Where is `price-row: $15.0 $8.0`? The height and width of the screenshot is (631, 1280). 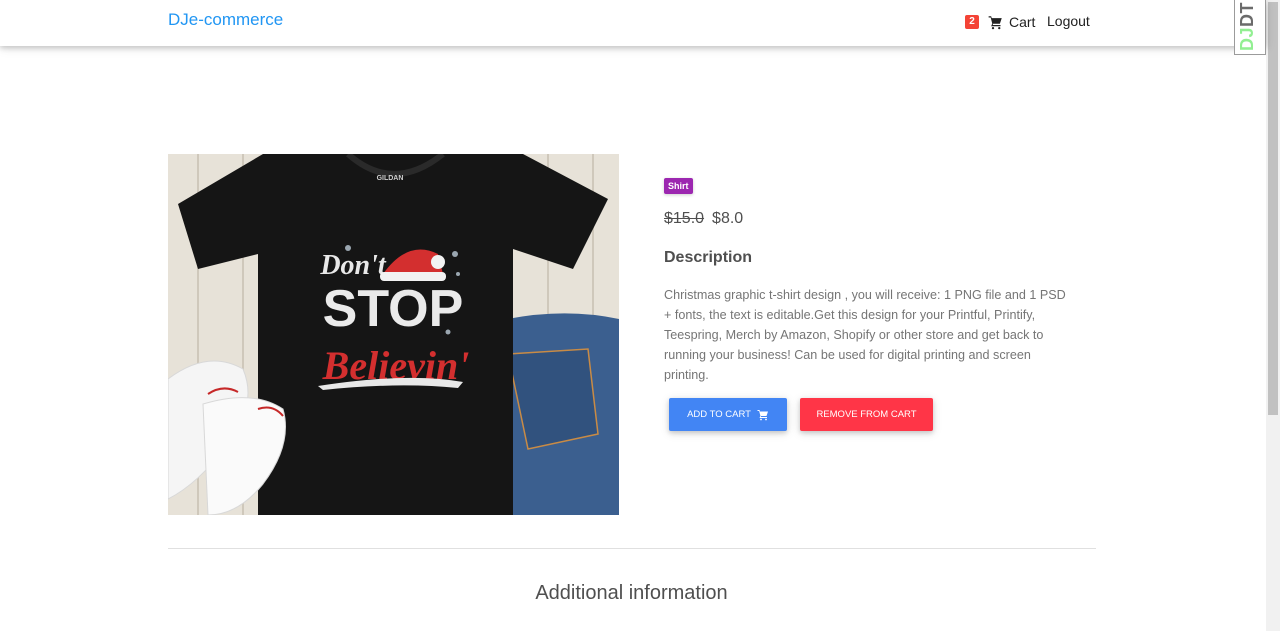 price-row: $15.0 $8.0 is located at coordinates (703, 219).